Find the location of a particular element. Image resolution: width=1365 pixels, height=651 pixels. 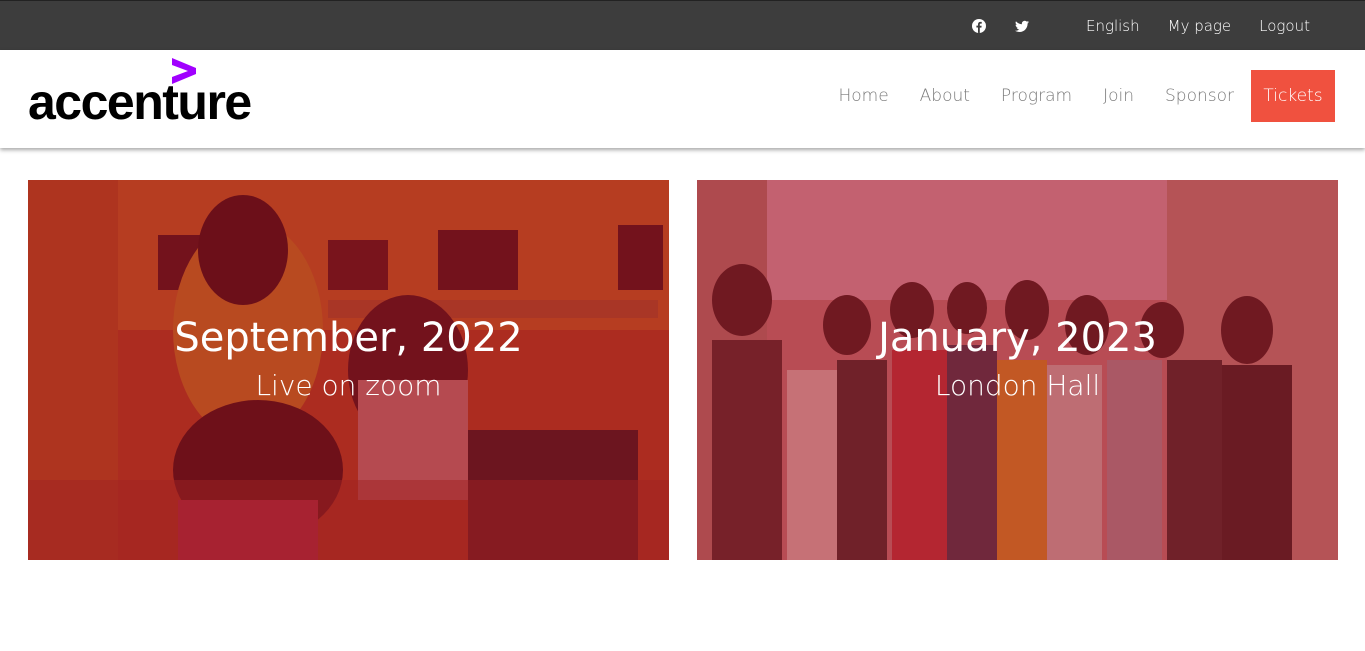

nav-program: Program is located at coordinates (1036, 96).